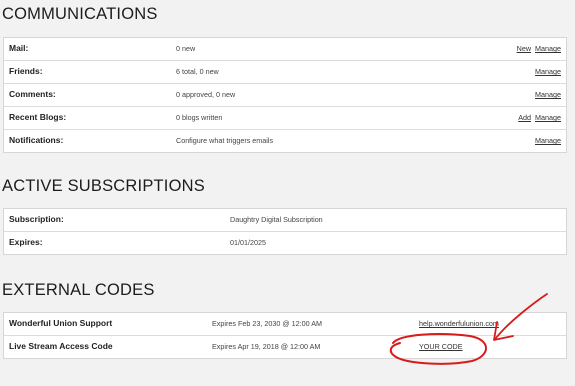  I want to click on comm-row-recent-blogs: Recent Blogs: 0 blogs written Add Manage, so click(285, 117).